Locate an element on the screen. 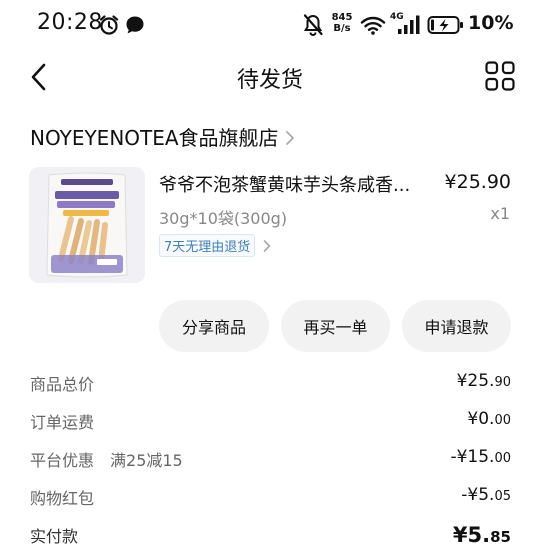 The height and width of the screenshot is (557, 540). product-thumbnail is located at coordinates (87, 225).